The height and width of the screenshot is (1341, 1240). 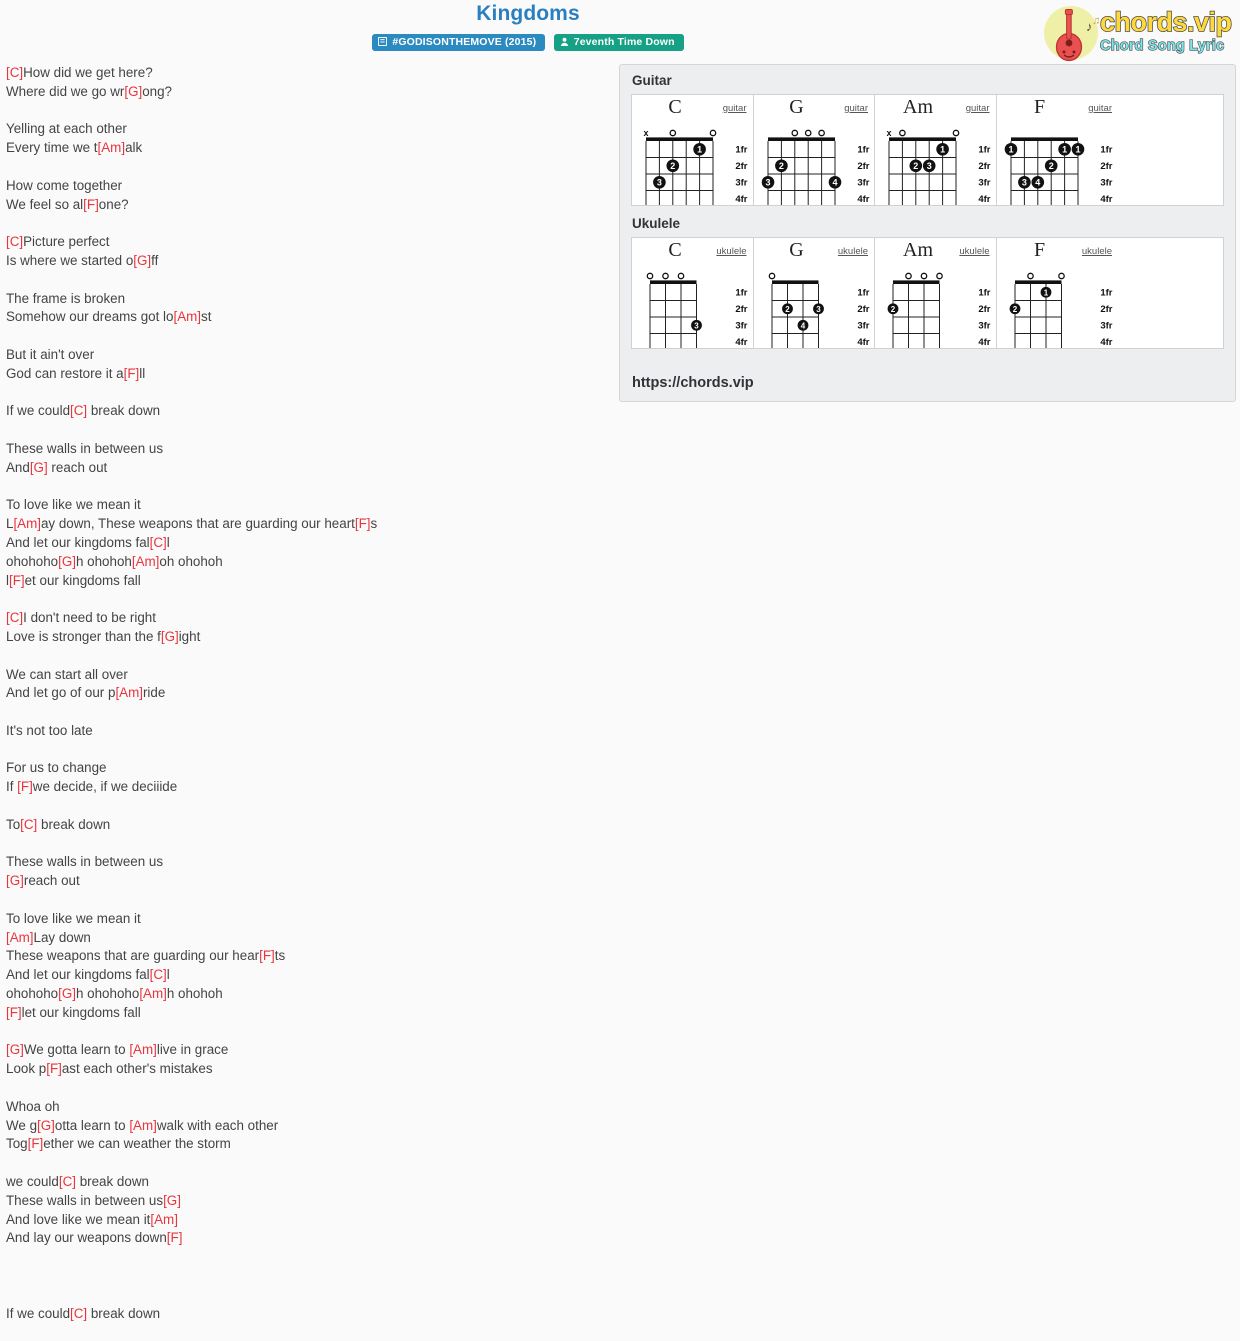 What do you see at coordinates (693, 150) in the screenshot?
I see `chord-diagram-guitar-C: Cguitar x 1 2 3 1fr 2fr 3fr 4fr` at bounding box center [693, 150].